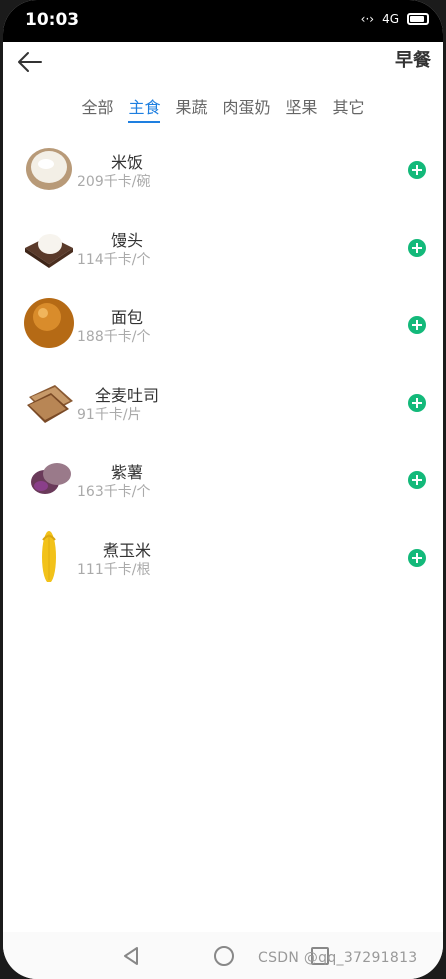 The height and width of the screenshot is (979, 446). Describe the element at coordinates (30, 62) in the screenshot. I see `back-arrow-icon` at that location.